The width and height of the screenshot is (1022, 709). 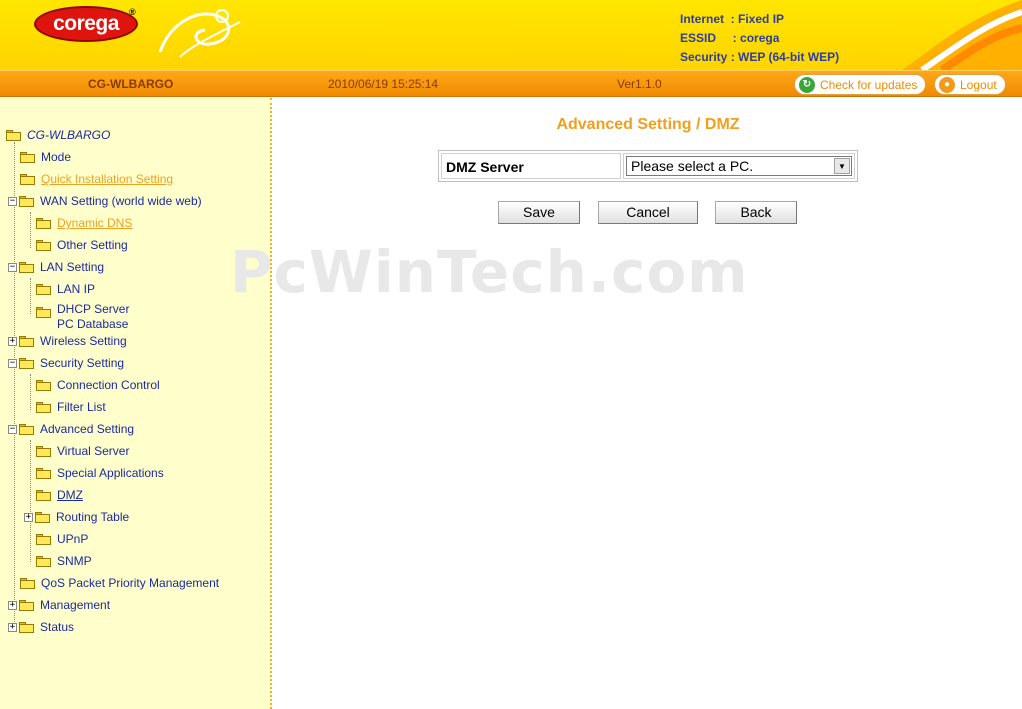 I want to click on logo-registered-mark: ®, so click(x=132, y=12).